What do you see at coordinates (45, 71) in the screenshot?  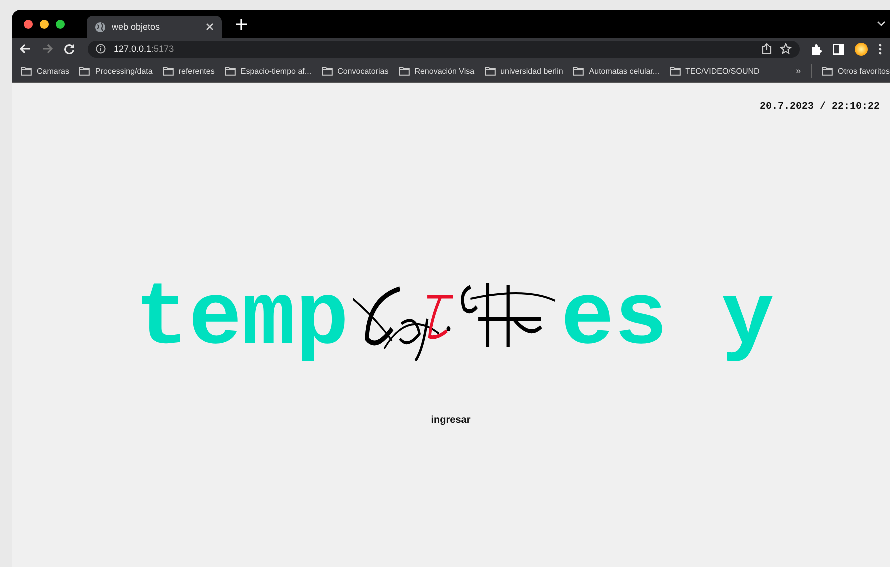 I see `bookmark-folder: Camaras` at bounding box center [45, 71].